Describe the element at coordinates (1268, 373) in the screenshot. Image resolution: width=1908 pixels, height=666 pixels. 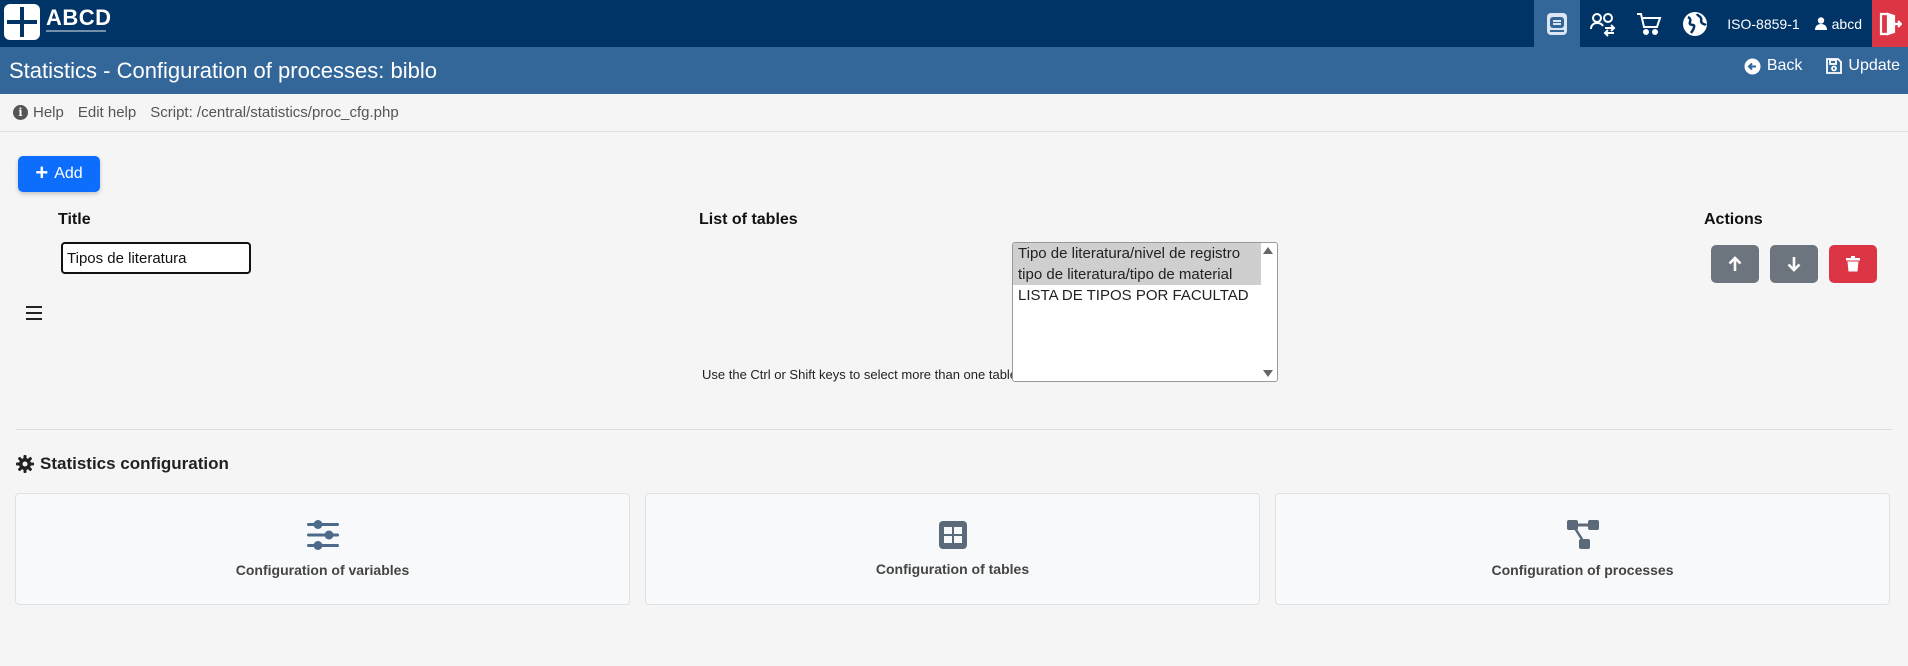
I see `scroll-down-arrow-icon` at that location.